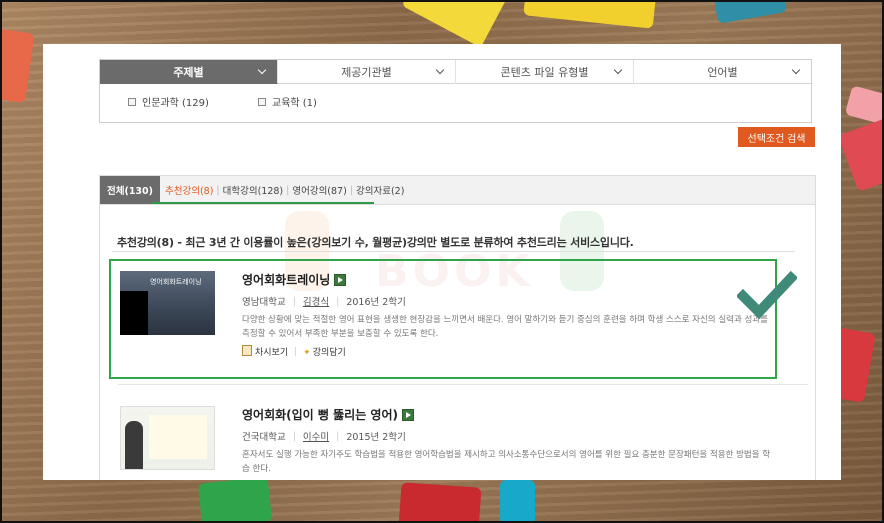 The image size is (884, 523). Describe the element at coordinates (455, 96) in the screenshot. I see `filter-options: 인문과학 (129) 교육학 (1)` at that location.